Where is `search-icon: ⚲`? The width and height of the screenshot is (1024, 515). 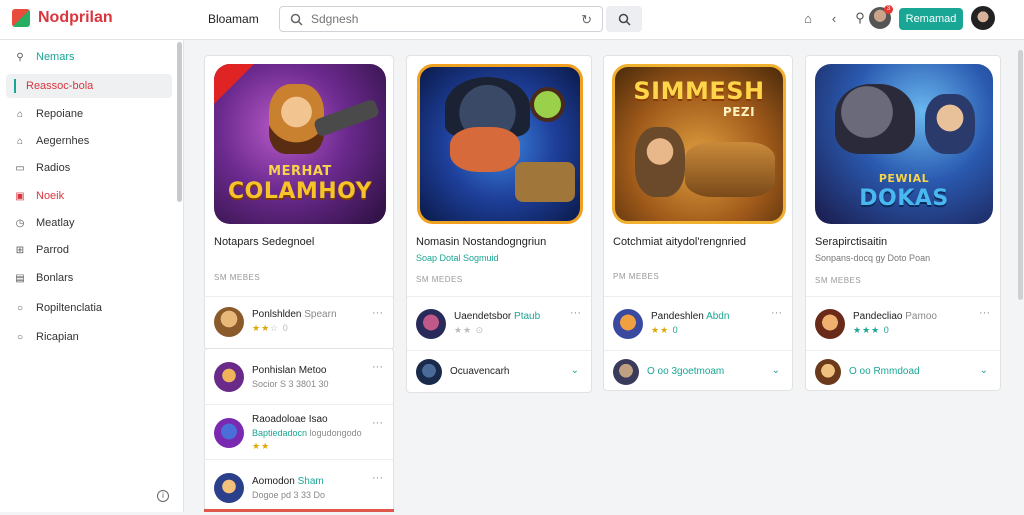
search-icon: ⚲ is located at coordinates (20, 57).